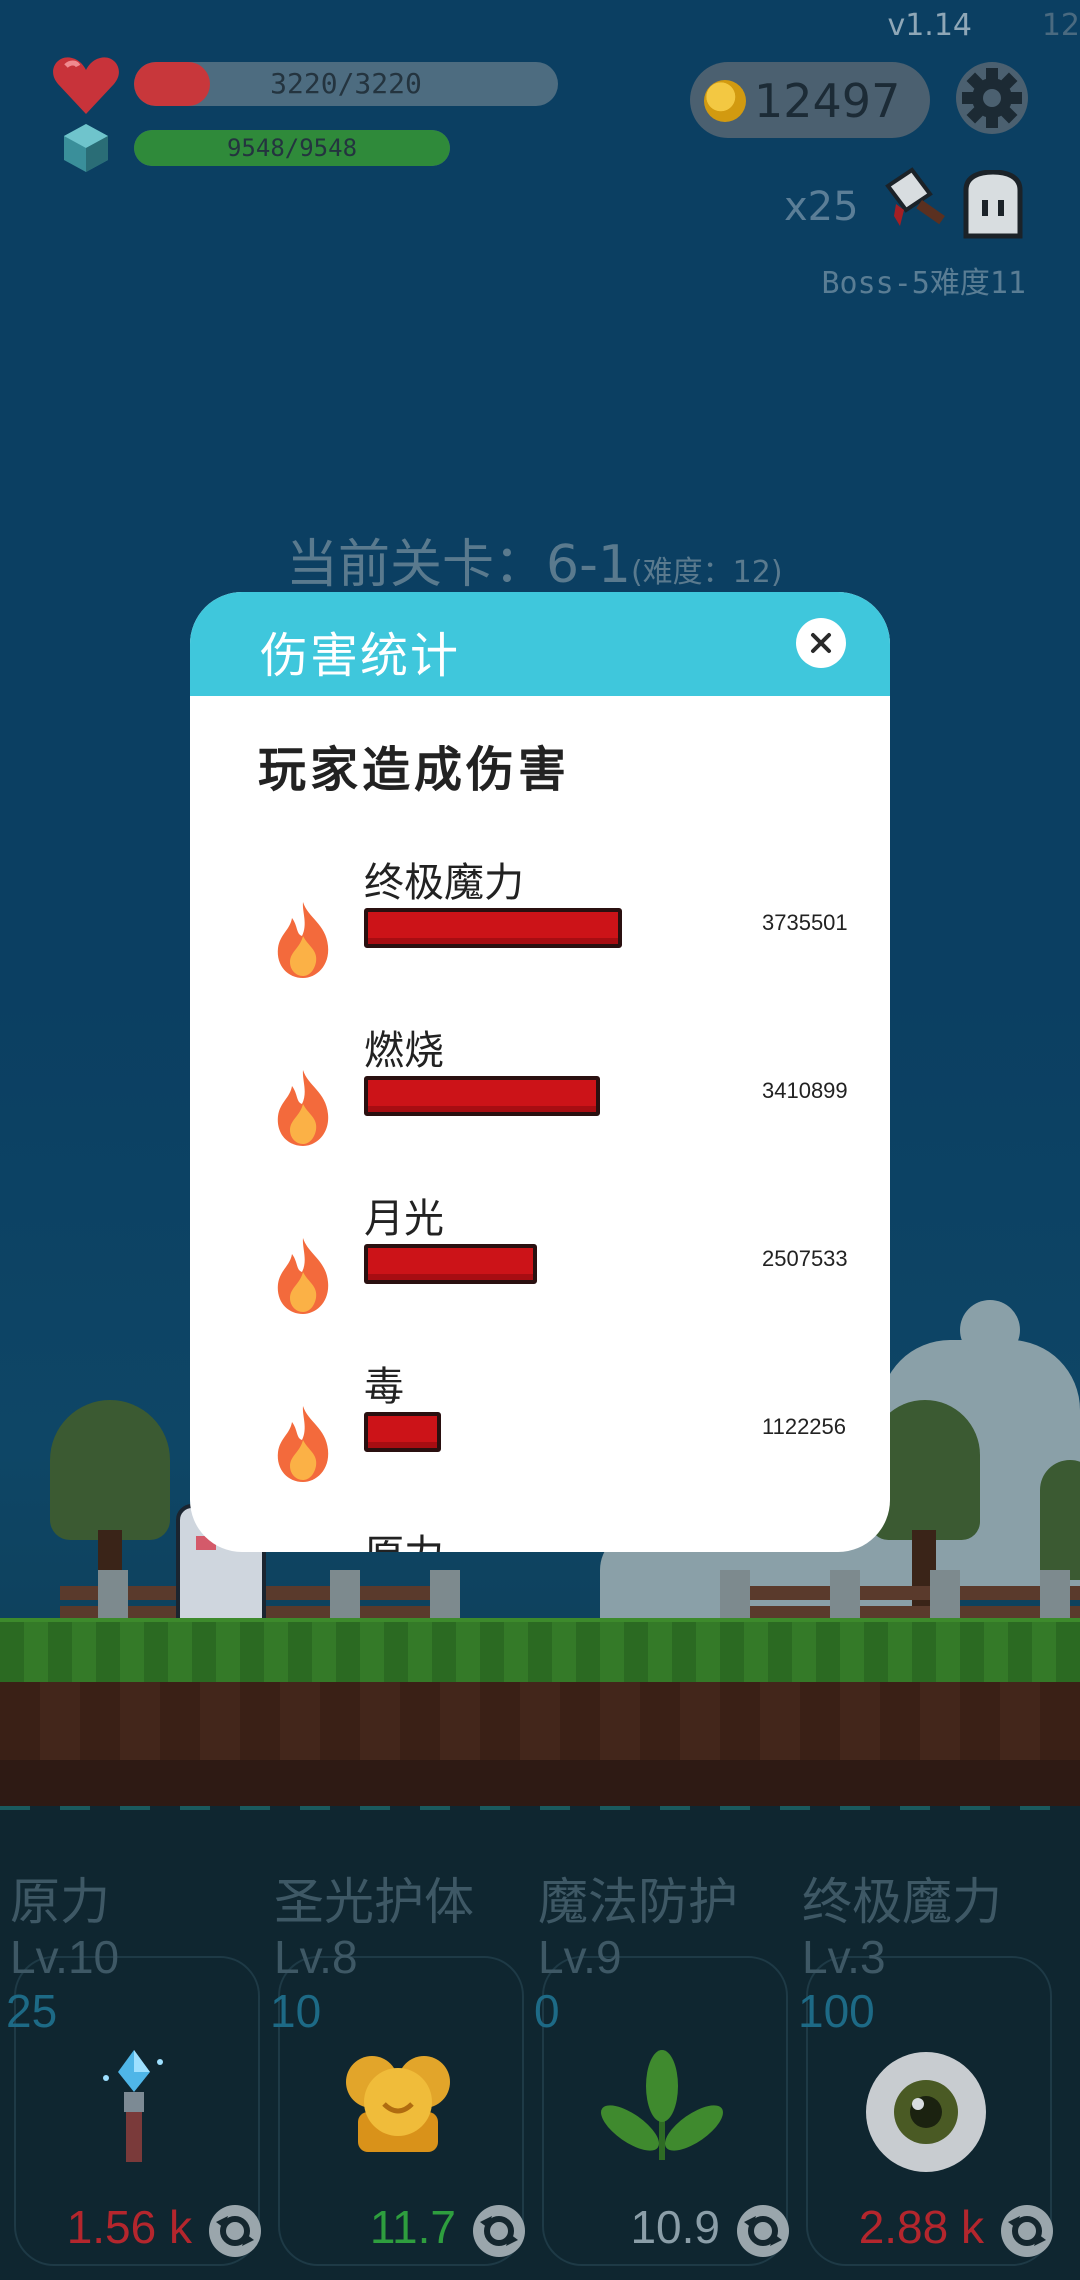  What do you see at coordinates (638, 1902) in the screenshot?
I see `skill-name: 魔法防护` at bounding box center [638, 1902].